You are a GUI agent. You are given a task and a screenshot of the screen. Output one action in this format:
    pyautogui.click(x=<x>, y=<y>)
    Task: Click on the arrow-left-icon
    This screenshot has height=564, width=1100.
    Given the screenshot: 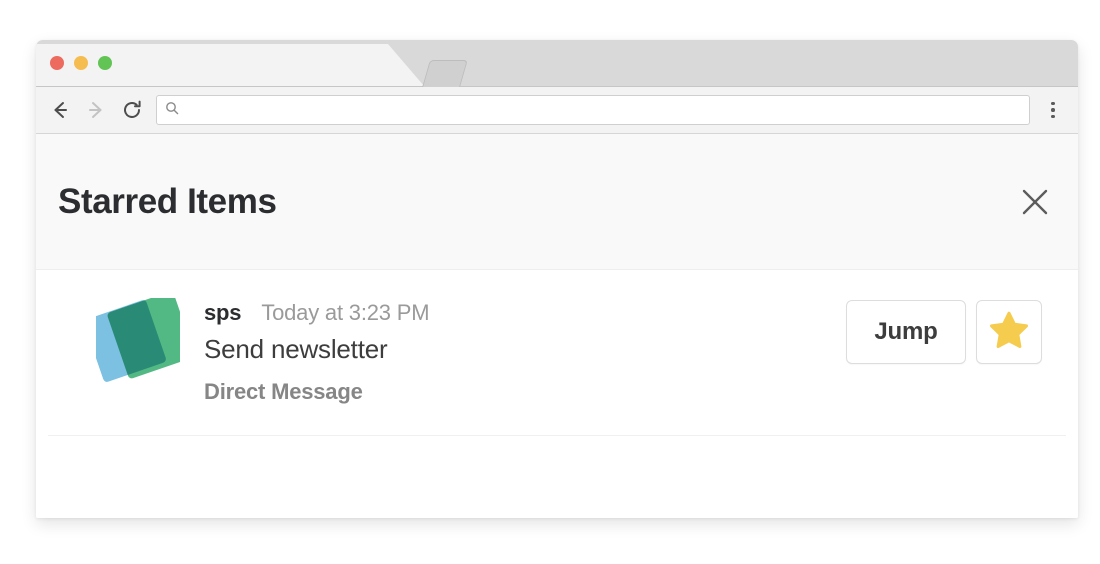 What is the action you would take?
    pyautogui.click(x=60, y=110)
    